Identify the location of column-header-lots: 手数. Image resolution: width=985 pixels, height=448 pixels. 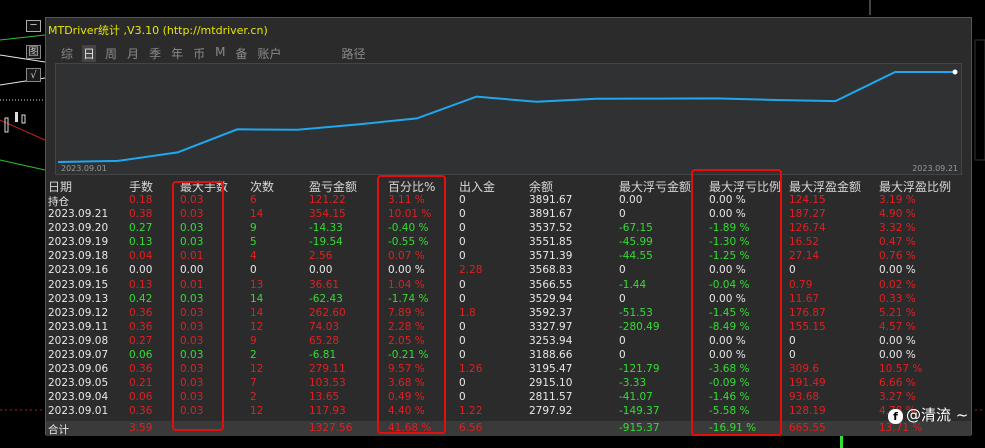
(141, 186).